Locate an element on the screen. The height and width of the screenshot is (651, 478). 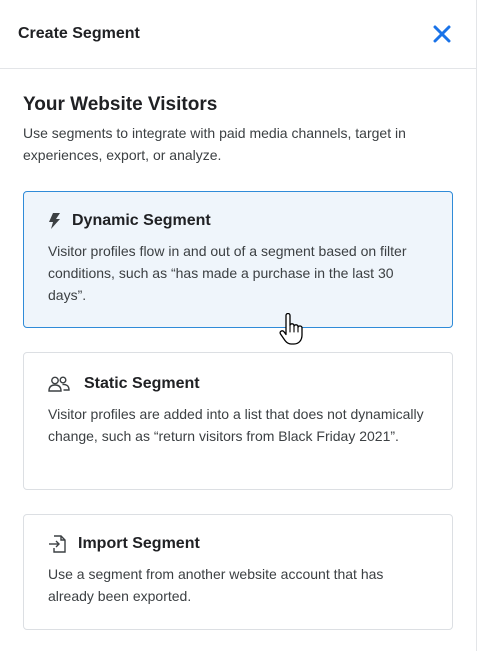
users-icon is located at coordinates (59, 384).